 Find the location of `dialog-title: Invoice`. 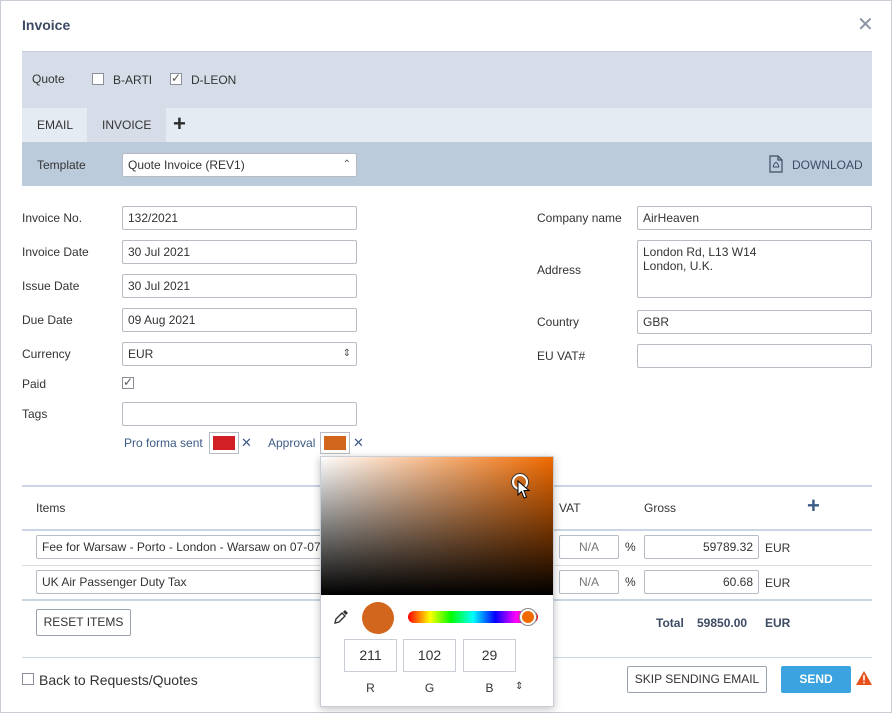

dialog-title: Invoice is located at coordinates (46, 25).